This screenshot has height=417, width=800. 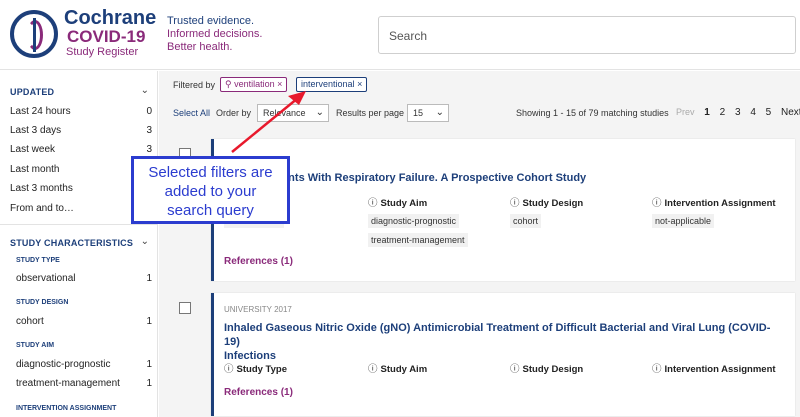 I want to click on results-count: Showing 1 - 15 of 79 matching studies, so click(x=592, y=113).